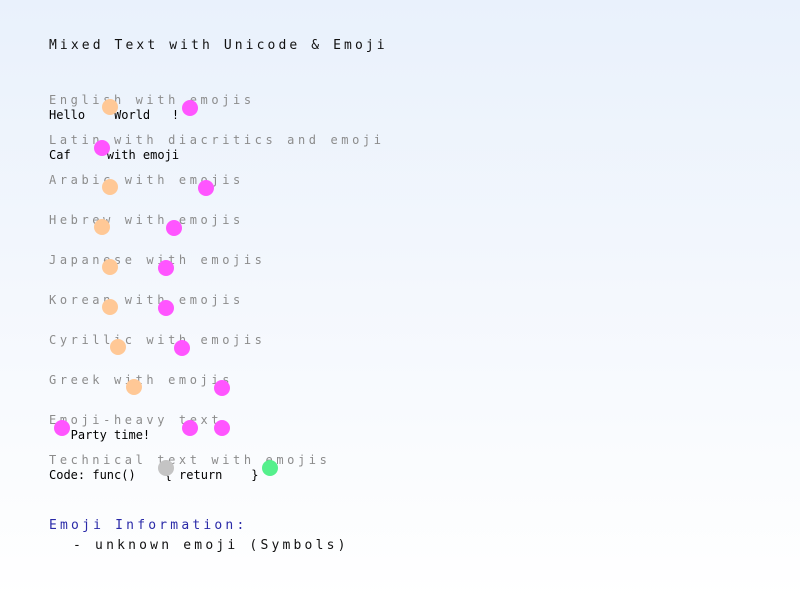 The image size is (800, 600). Describe the element at coordinates (146, 220) in the screenshot. I see `sample-label: Hebrew with emojis` at that location.